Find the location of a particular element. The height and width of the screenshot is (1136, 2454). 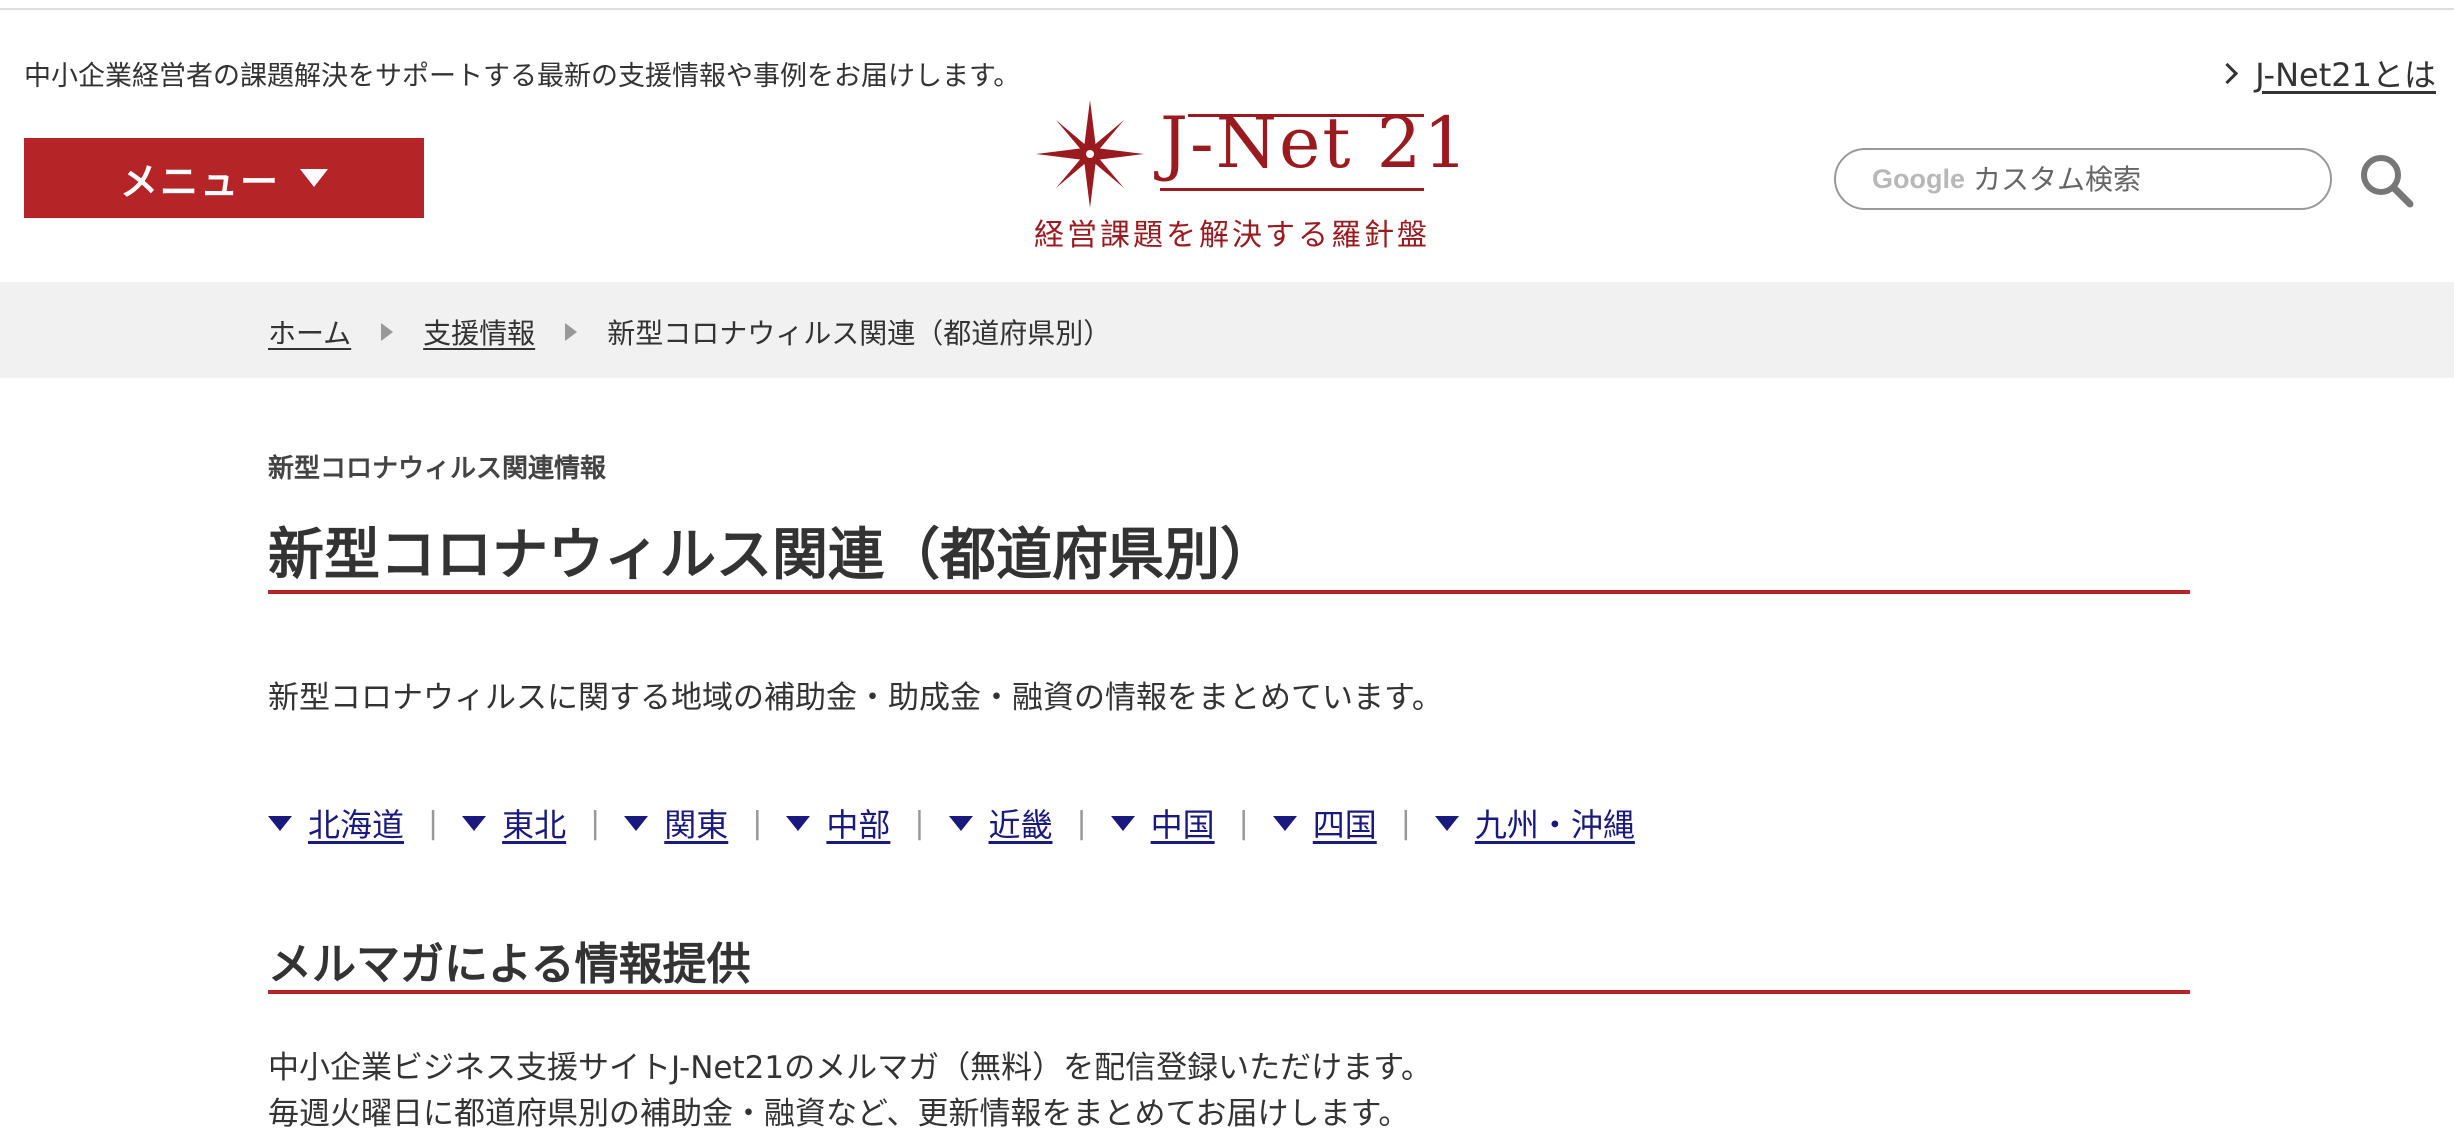

region-link-kyushu-okinawa: 九州・沖縄 is located at coordinates (1534, 823).